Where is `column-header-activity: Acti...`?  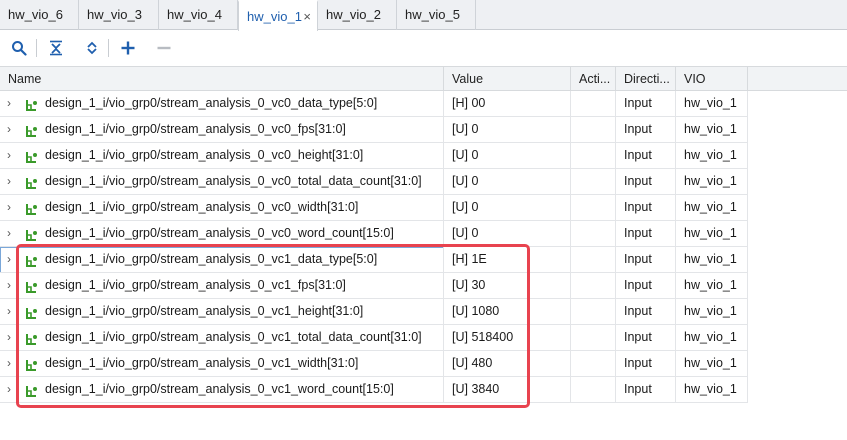
column-header-activity: Acti... is located at coordinates (593, 79).